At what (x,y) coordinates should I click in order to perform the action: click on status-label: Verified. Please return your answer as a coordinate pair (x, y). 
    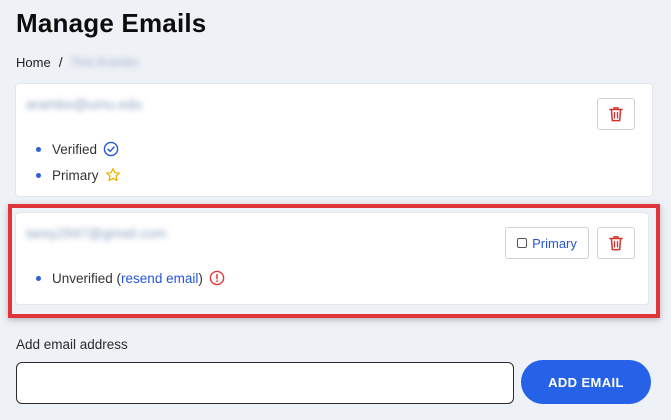
    Looking at the image, I should click on (75, 149).